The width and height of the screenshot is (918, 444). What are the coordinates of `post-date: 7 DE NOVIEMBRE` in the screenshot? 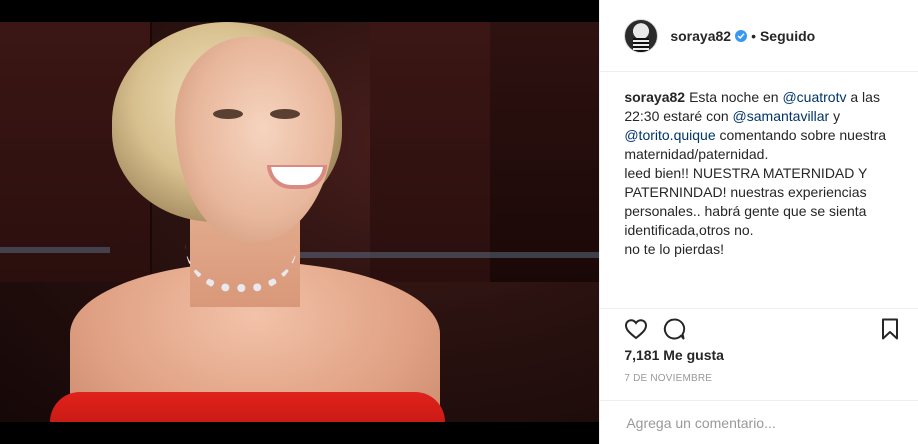 It's located at (668, 378).